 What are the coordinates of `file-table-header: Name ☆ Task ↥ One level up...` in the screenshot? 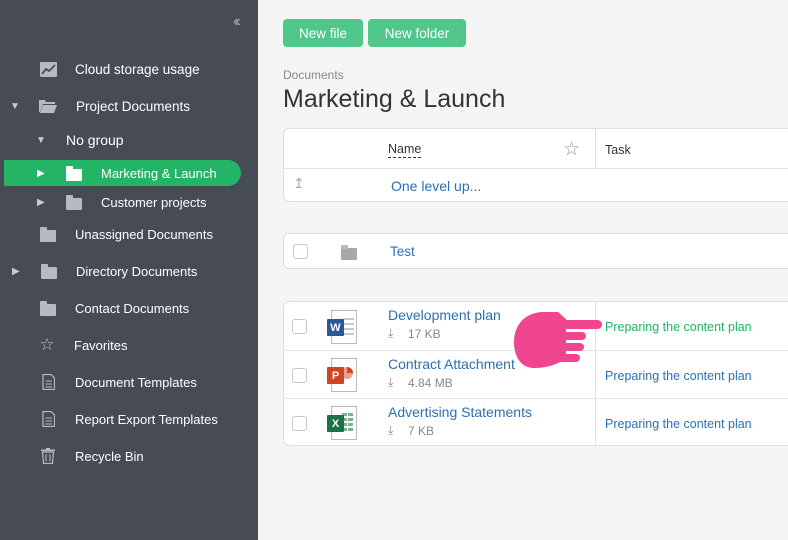 It's located at (535, 165).